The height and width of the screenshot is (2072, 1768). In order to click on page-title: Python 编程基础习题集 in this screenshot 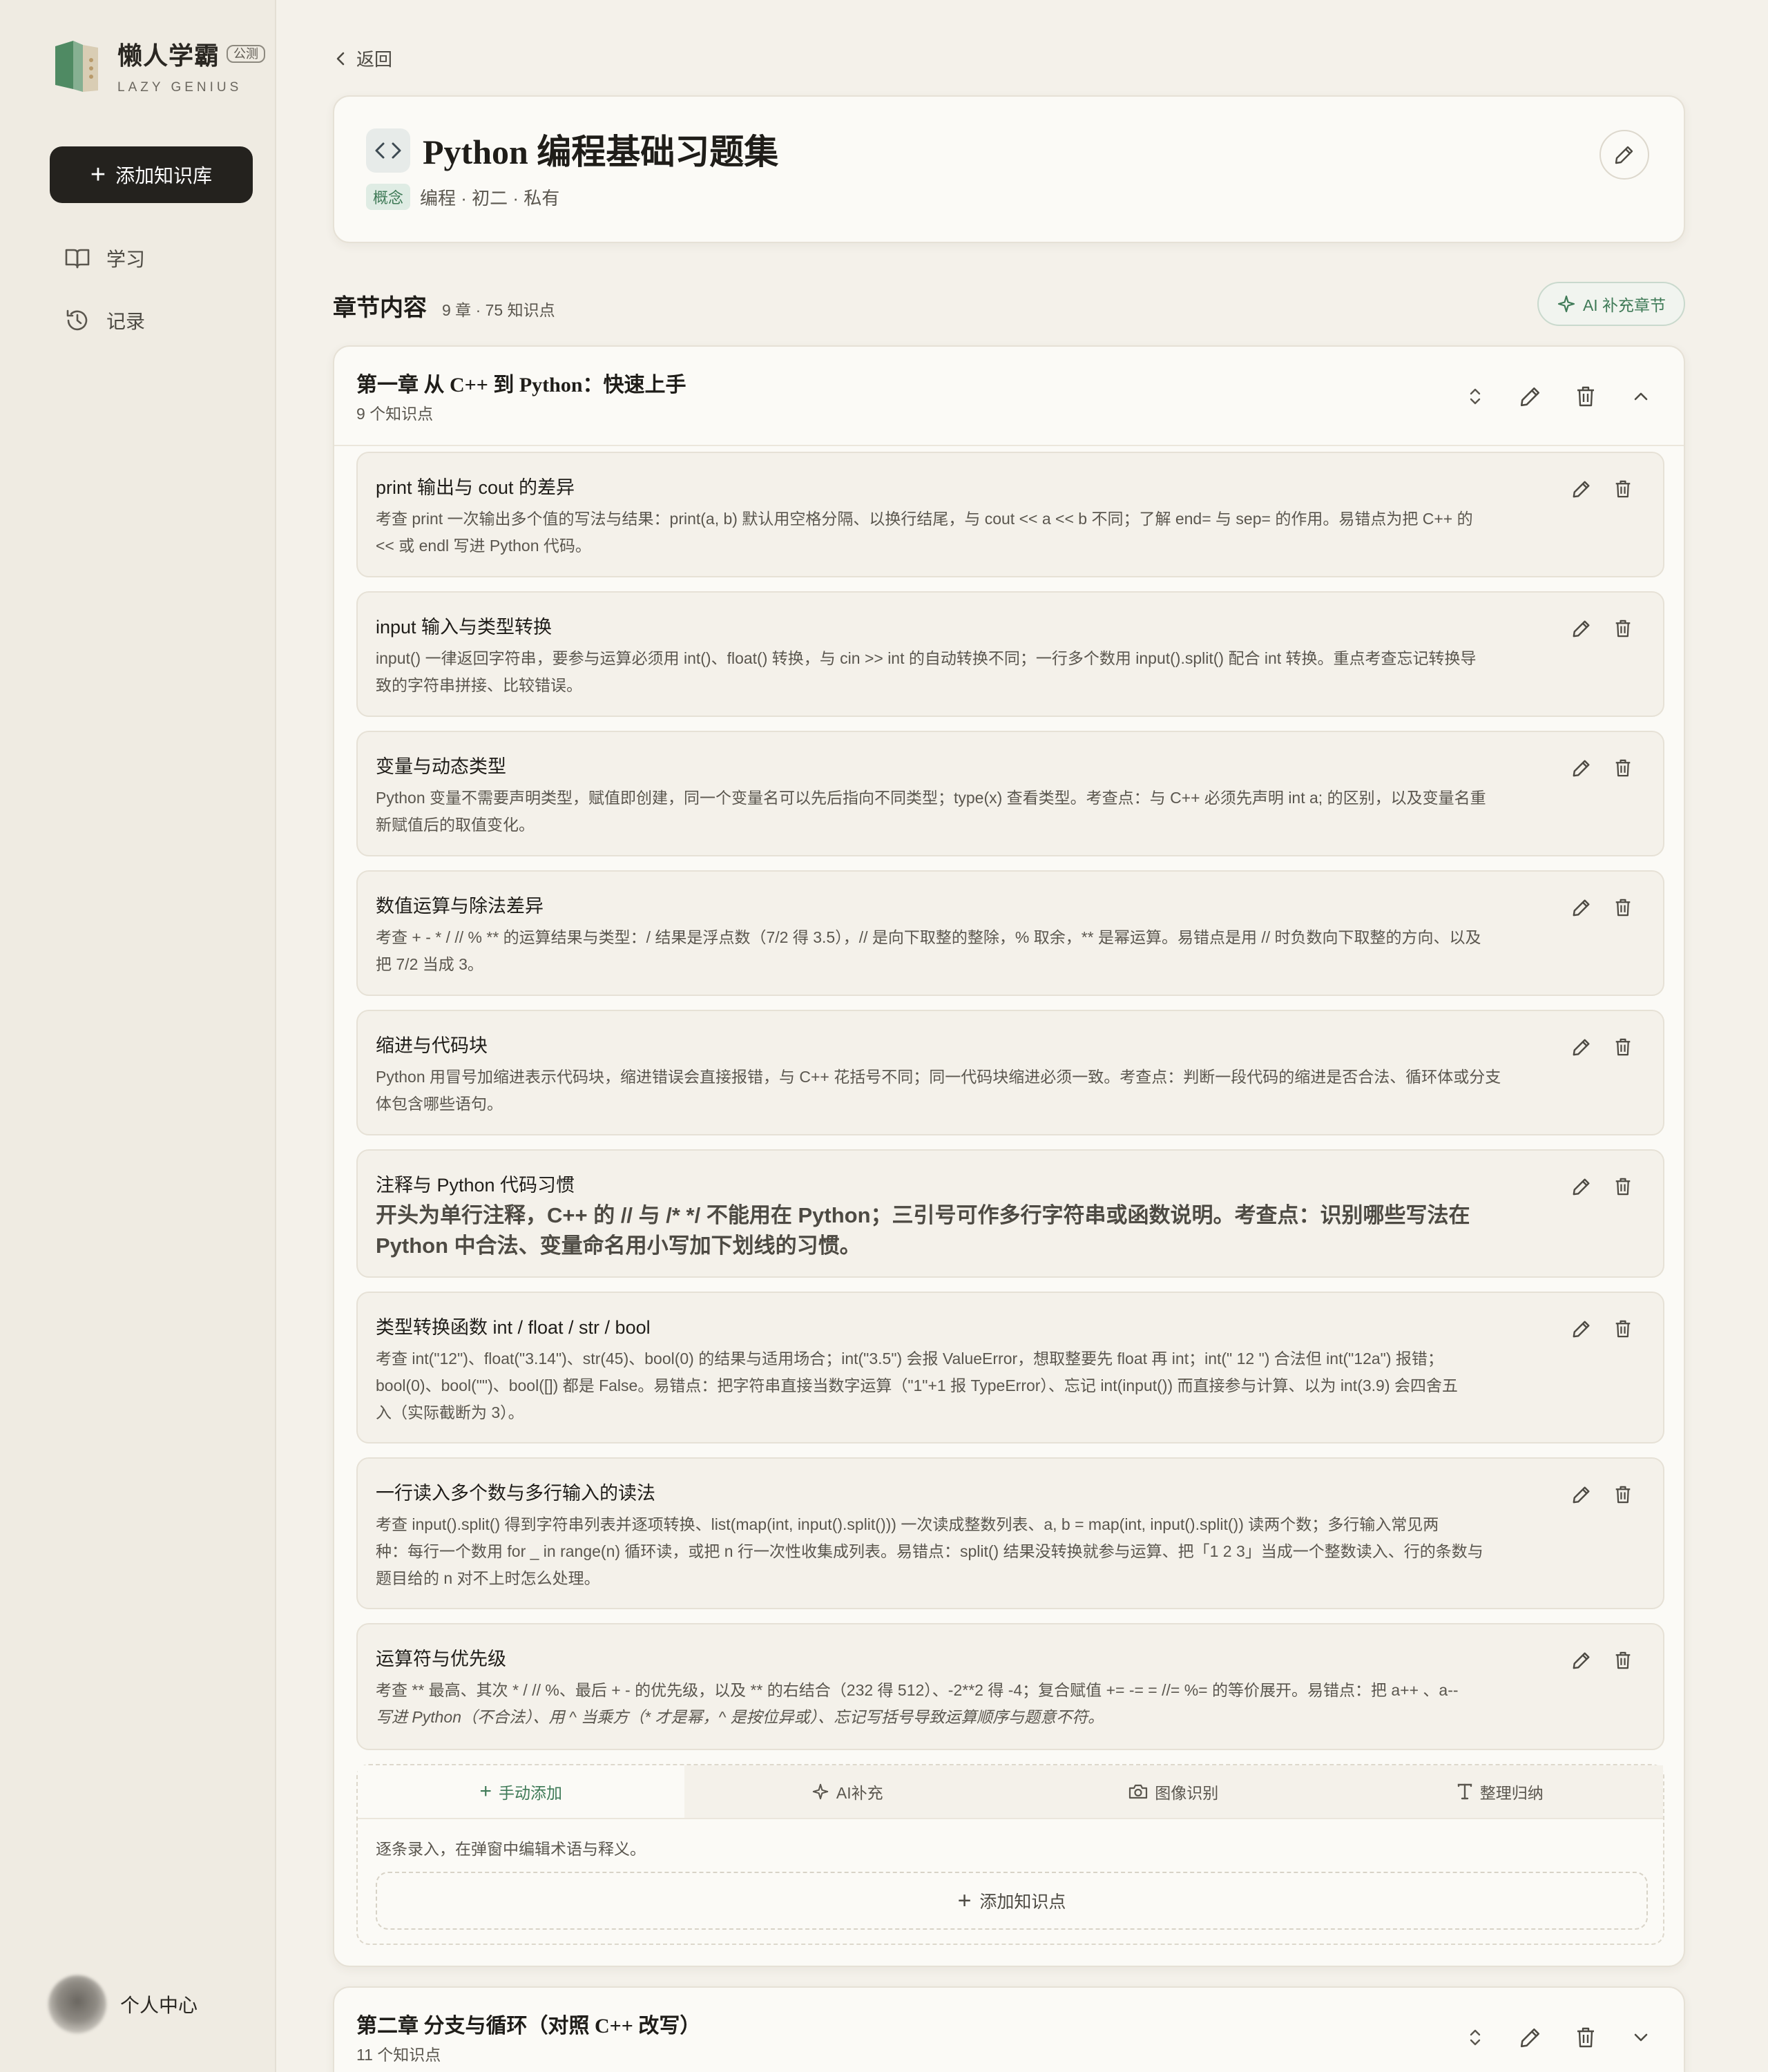, I will do `click(601, 152)`.